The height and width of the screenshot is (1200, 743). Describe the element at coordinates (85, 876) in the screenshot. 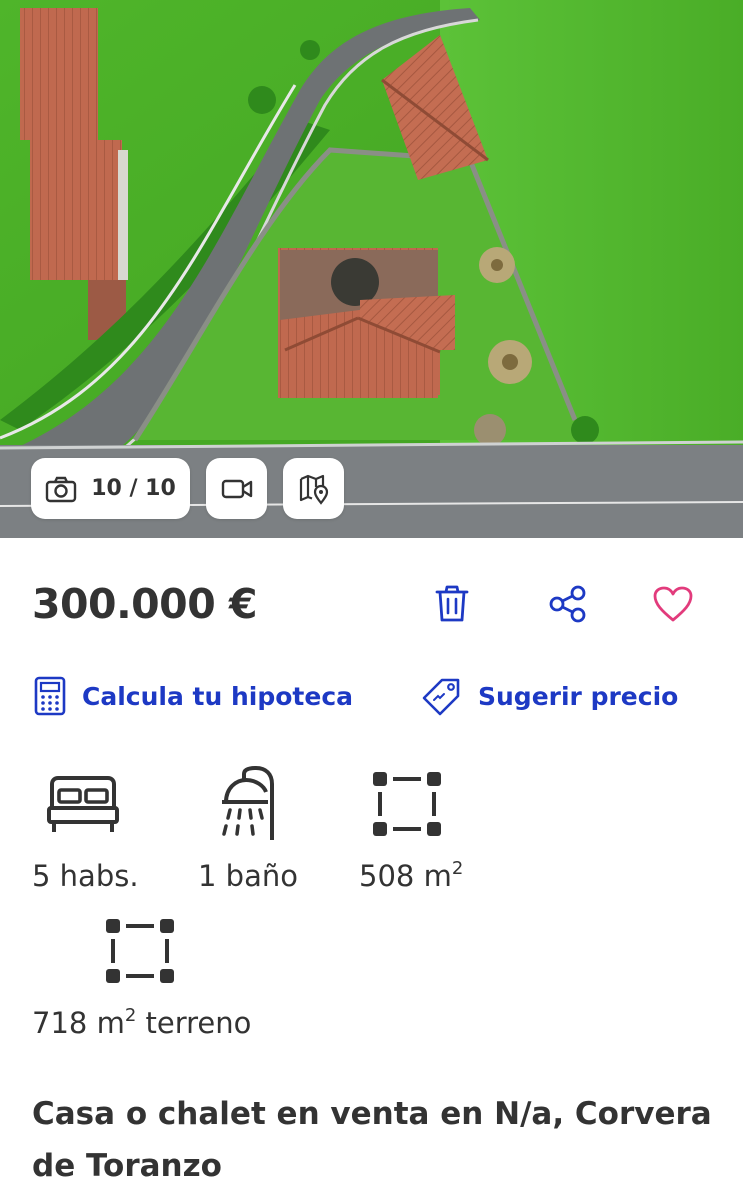

I see `rooms-label: 5 habs.` at that location.